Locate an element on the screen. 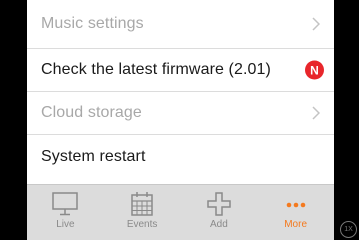 This screenshot has width=359, height=240. new-badge: N is located at coordinates (314, 70).